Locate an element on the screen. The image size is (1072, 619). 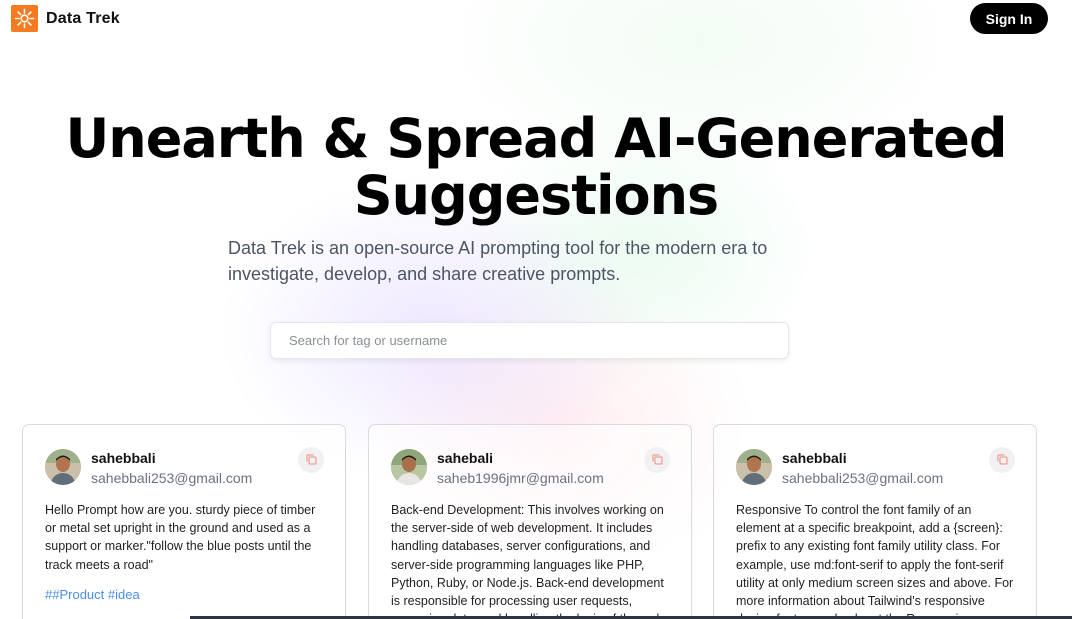
hero-title-line-1: Unearth & Spread AI-Generated is located at coordinates (536, 138).